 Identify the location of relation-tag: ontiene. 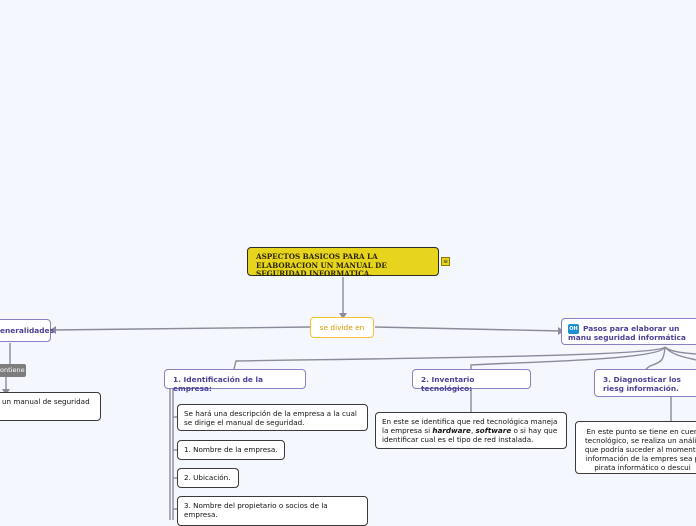
(13, 370).